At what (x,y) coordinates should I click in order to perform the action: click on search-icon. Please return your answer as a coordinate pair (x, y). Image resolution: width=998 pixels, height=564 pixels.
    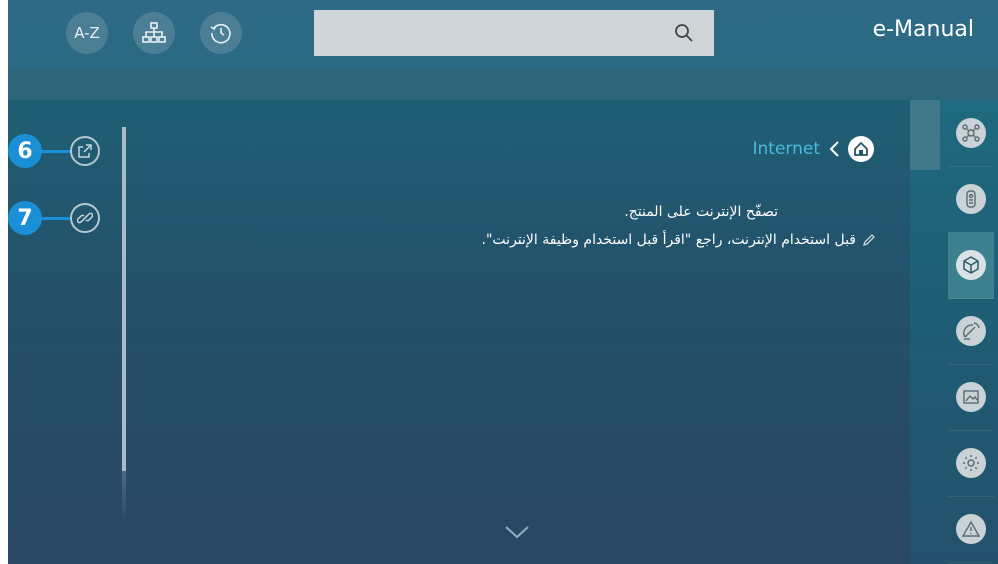
    Looking at the image, I should click on (684, 33).